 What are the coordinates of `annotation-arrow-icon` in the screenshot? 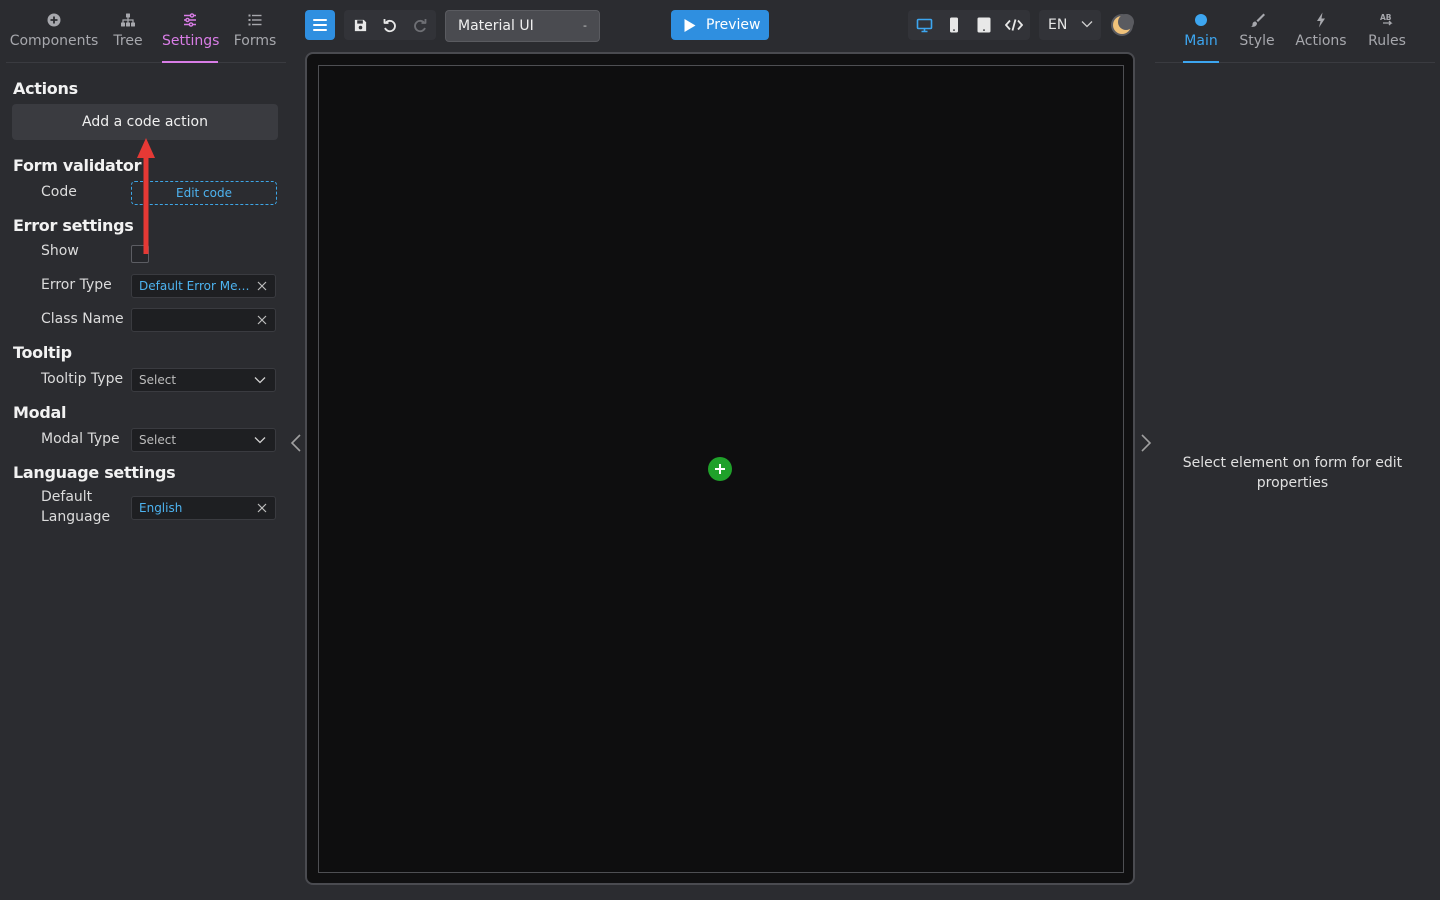 It's located at (146, 196).